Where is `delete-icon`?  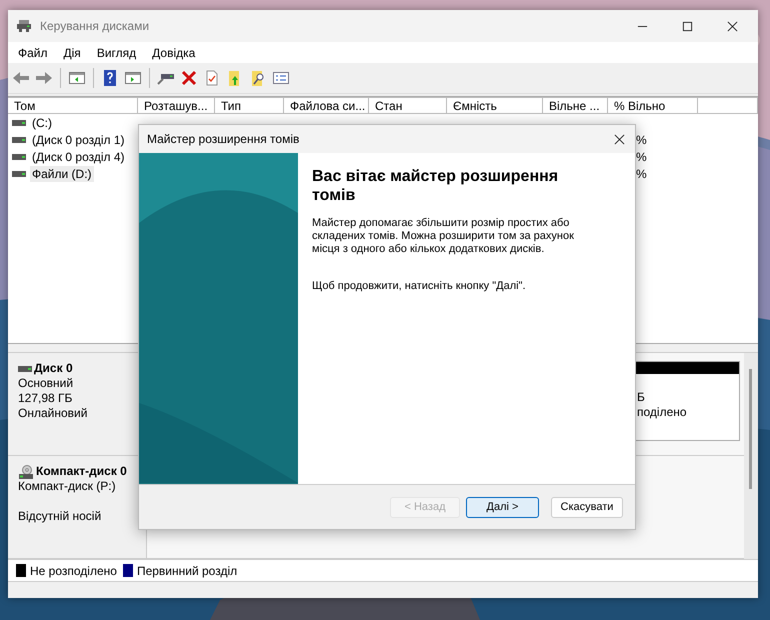 delete-icon is located at coordinates (189, 78).